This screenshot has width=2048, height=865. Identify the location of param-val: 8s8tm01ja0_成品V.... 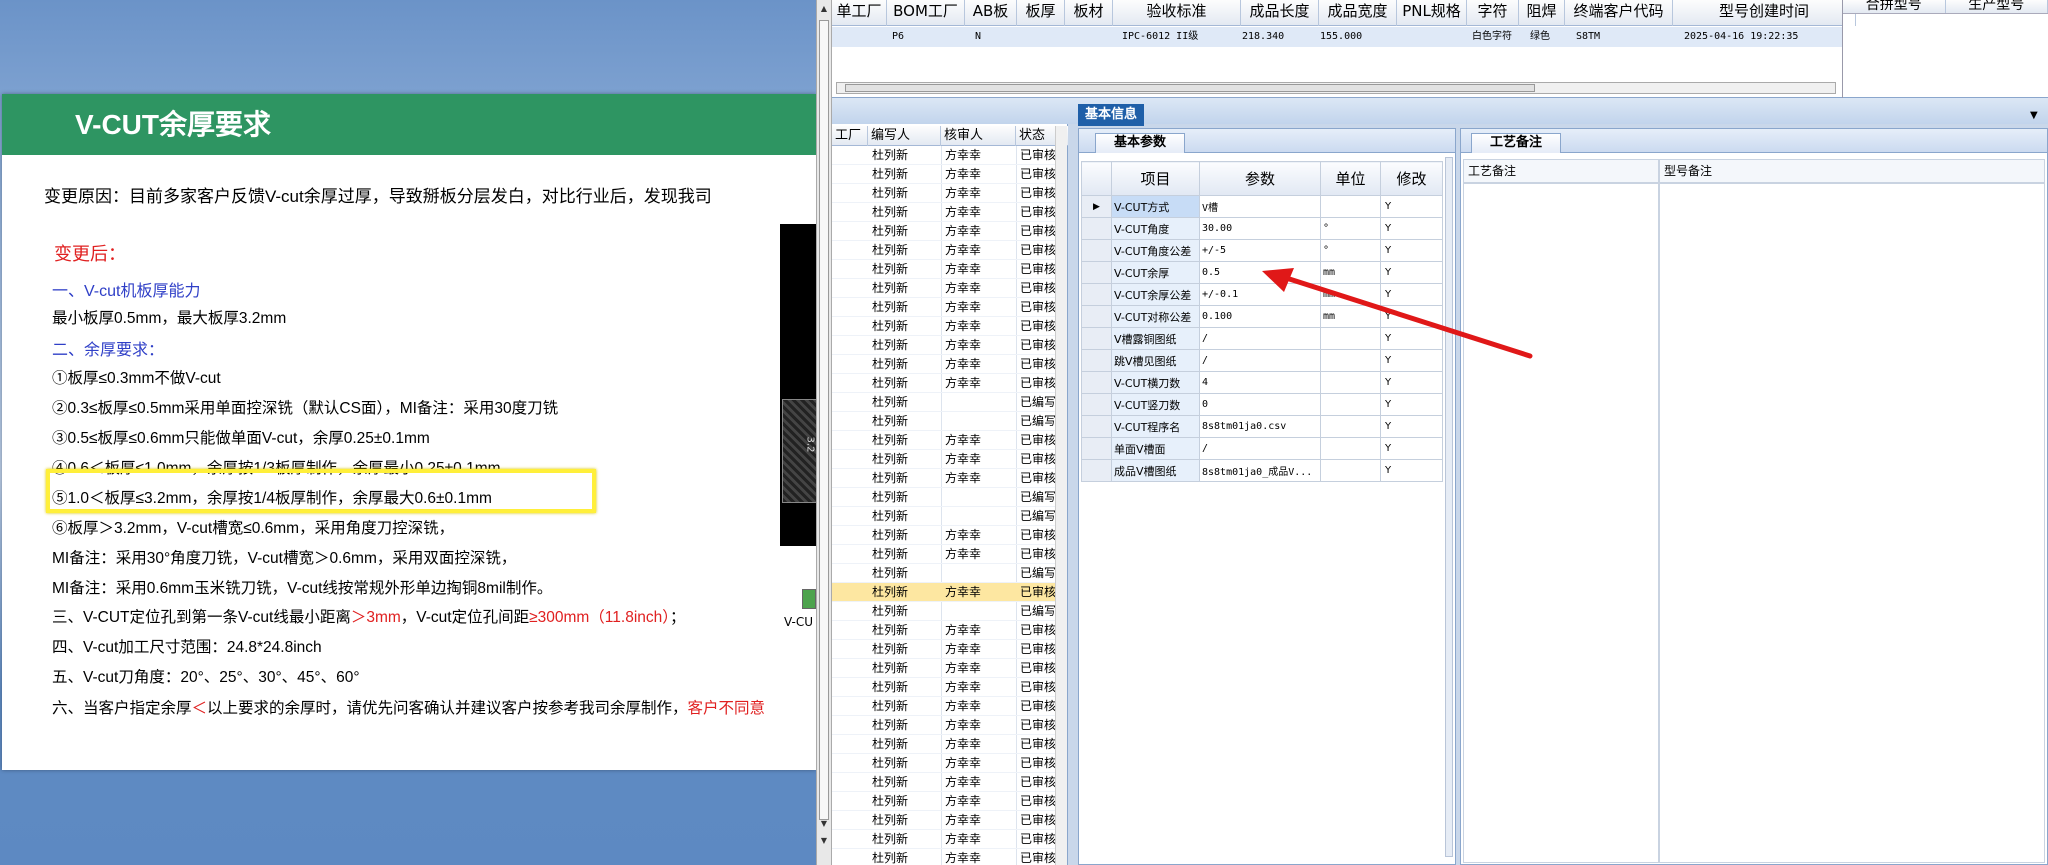
(1260, 470).